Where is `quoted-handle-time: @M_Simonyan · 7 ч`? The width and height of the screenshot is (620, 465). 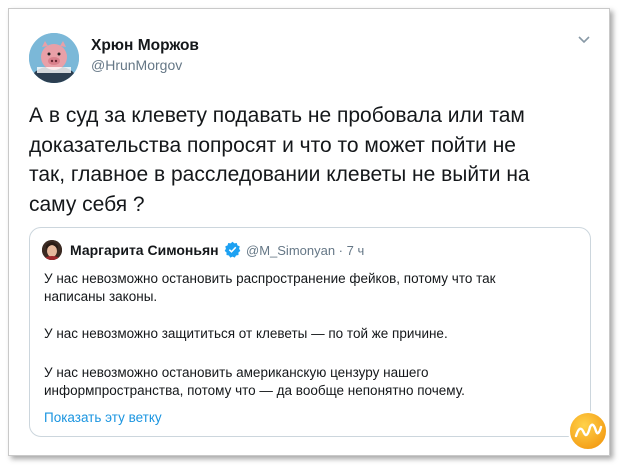 quoted-handle-time: @M_Simonyan · 7 ч is located at coordinates (305, 250).